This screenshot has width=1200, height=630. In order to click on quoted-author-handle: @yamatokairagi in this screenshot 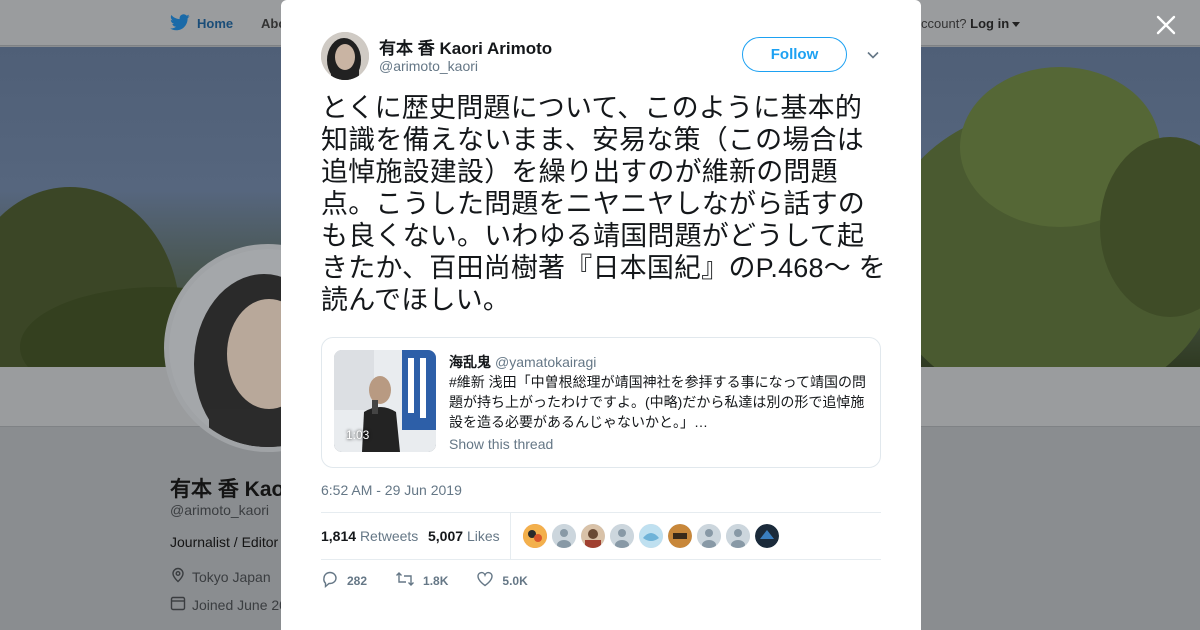, I will do `click(546, 362)`.